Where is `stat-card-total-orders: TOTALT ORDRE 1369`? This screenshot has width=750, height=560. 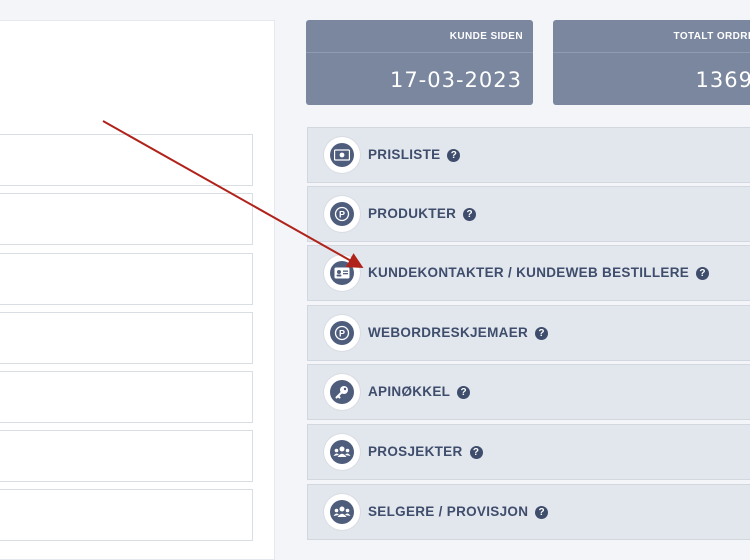
stat-card-total-orders: TOTALT ORDRE 1369 is located at coordinates (651, 62).